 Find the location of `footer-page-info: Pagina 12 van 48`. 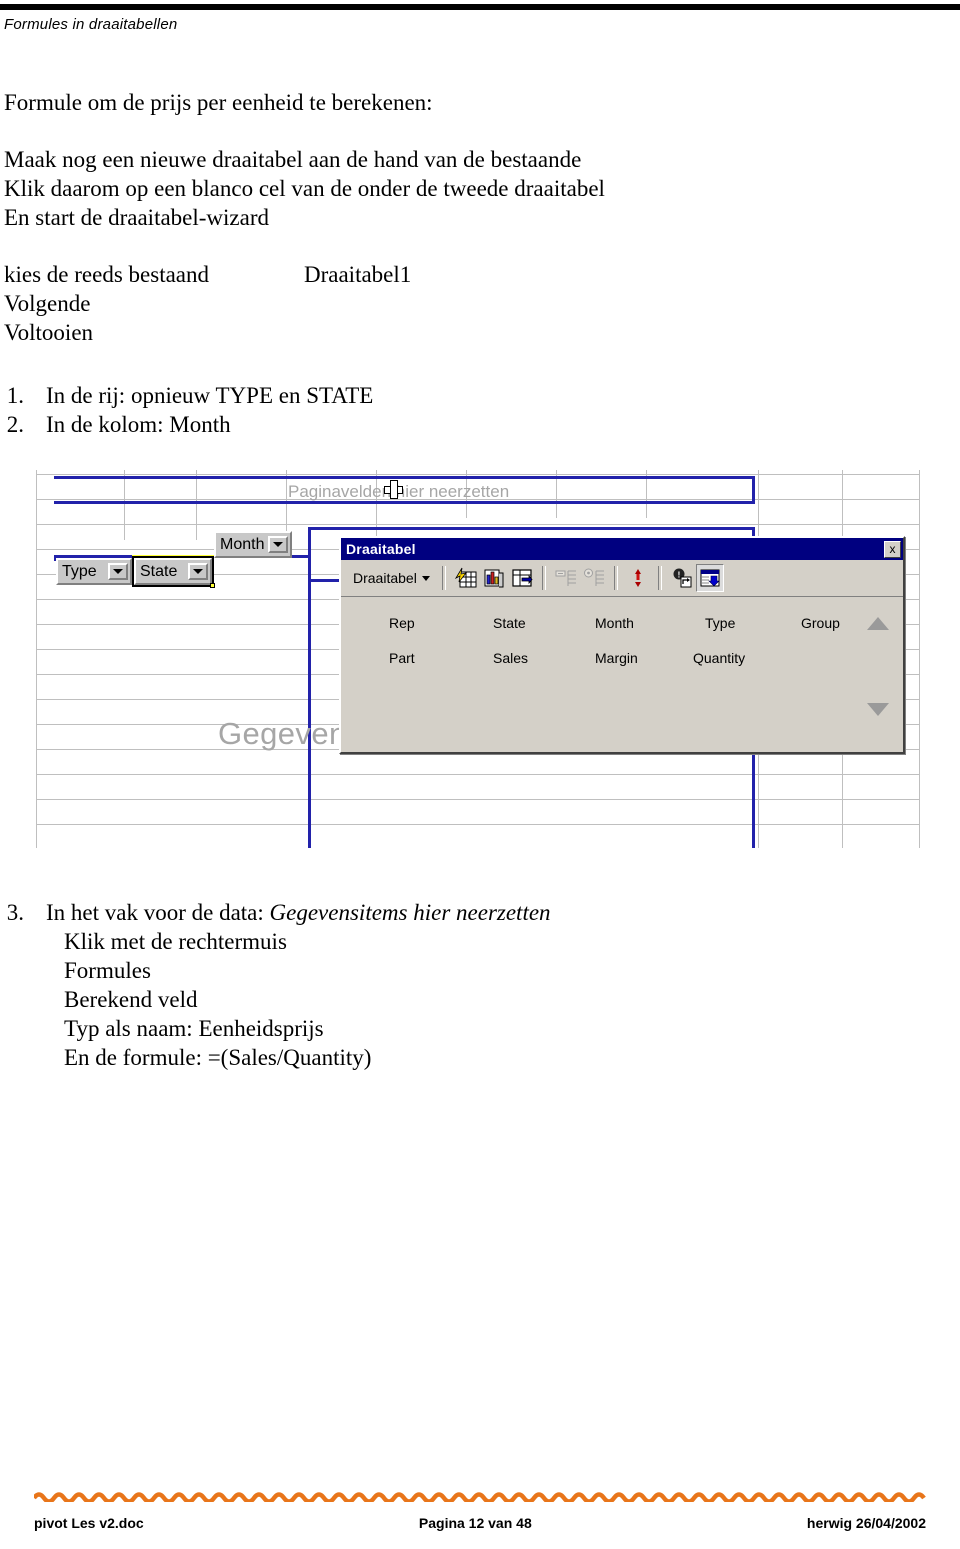

footer-page-info: Pagina 12 van 48 is located at coordinates (475, 1523).